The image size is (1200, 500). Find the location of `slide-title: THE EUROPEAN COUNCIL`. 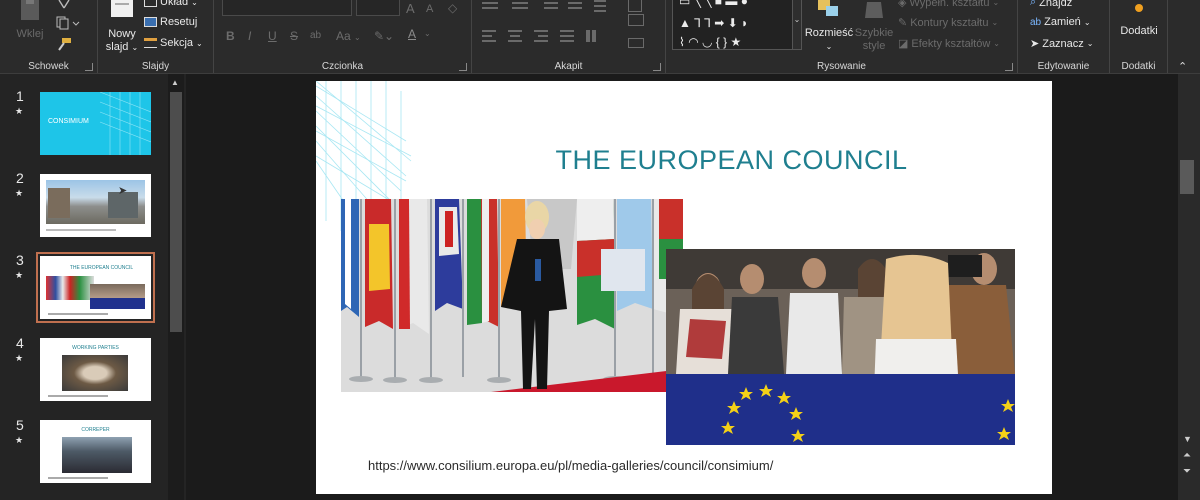

slide-title: THE EUROPEAN COUNCIL is located at coordinates (684, 160).